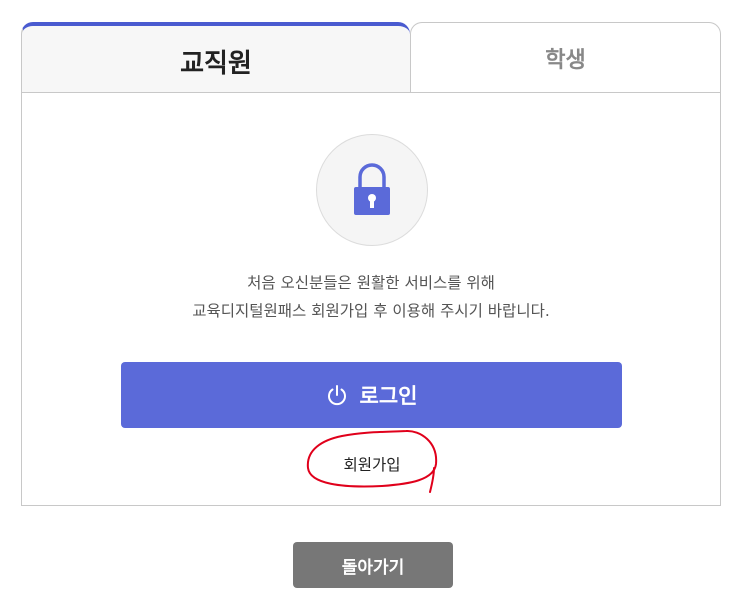 This screenshot has height=616, width=743. Describe the element at coordinates (371, 283) in the screenshot. I see `info-message-line1: 처음 오신분들은 원활한 서비스를 위해` at that location.